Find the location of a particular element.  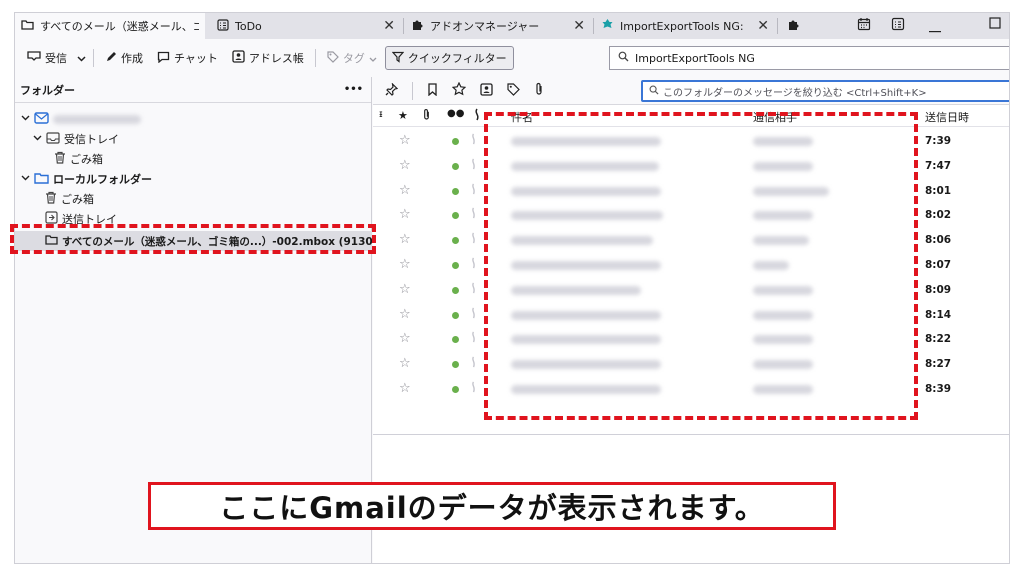

table-row: ☆ 7:47 is located at coordinates (691, 166).